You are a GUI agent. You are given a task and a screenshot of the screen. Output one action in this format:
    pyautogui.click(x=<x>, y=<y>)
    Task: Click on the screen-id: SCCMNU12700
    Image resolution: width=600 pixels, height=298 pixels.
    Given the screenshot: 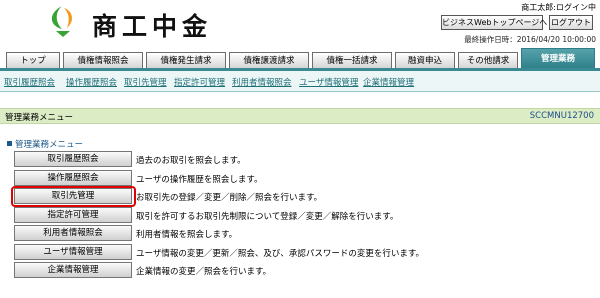 What is the action you would take?
    pyautogui.click(x=561, y=116)
    